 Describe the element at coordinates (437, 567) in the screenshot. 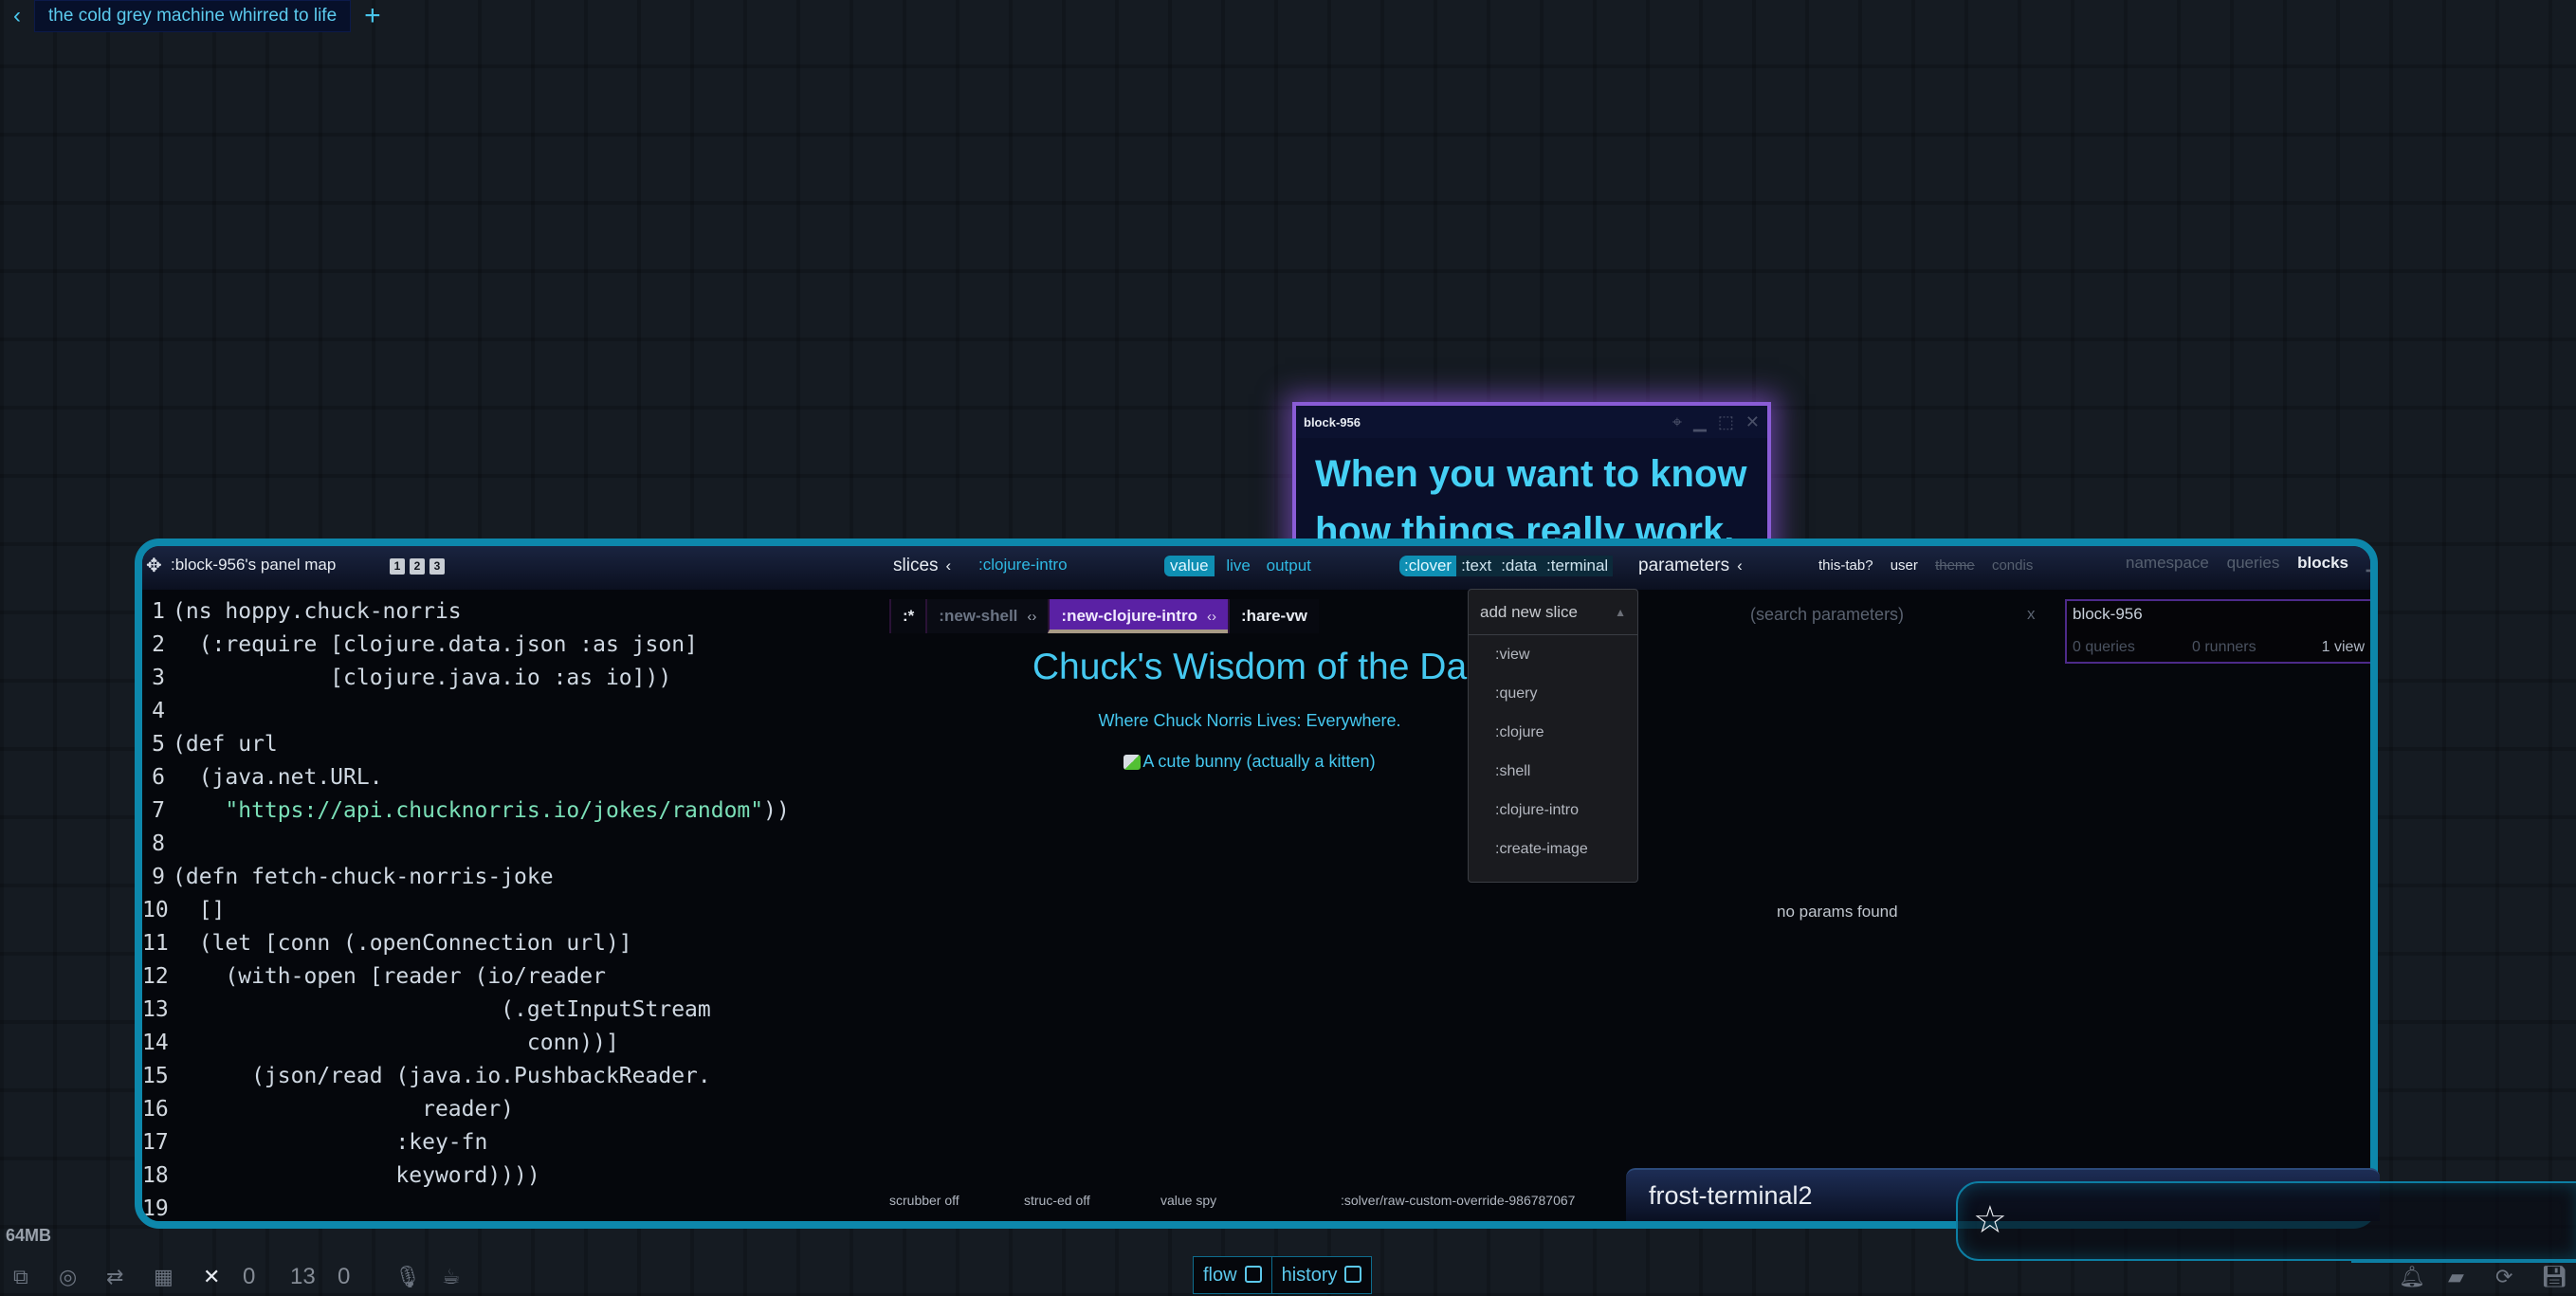

I see `map-number-3: 3` at that location.